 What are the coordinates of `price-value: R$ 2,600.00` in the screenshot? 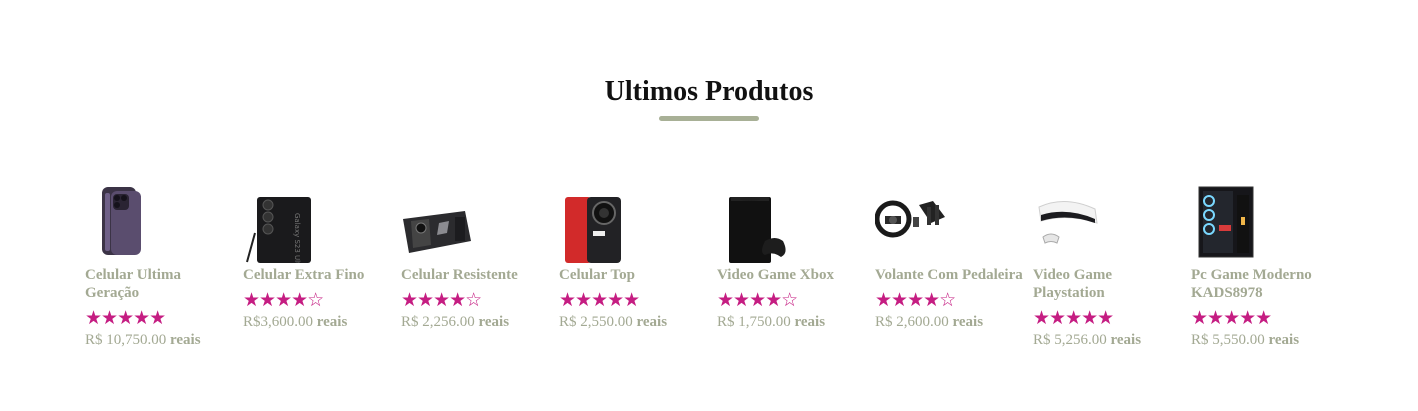 It's located at (912, 322).